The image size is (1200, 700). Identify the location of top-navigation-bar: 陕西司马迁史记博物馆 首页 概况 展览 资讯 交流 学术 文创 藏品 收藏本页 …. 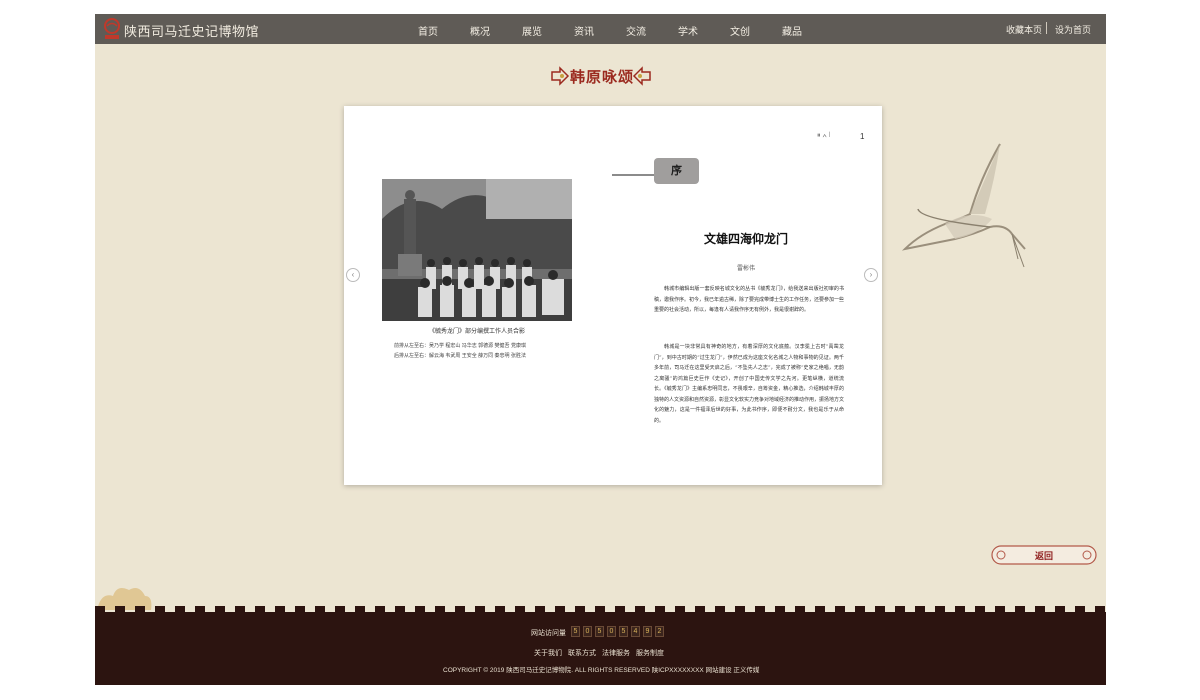
(600, 29).